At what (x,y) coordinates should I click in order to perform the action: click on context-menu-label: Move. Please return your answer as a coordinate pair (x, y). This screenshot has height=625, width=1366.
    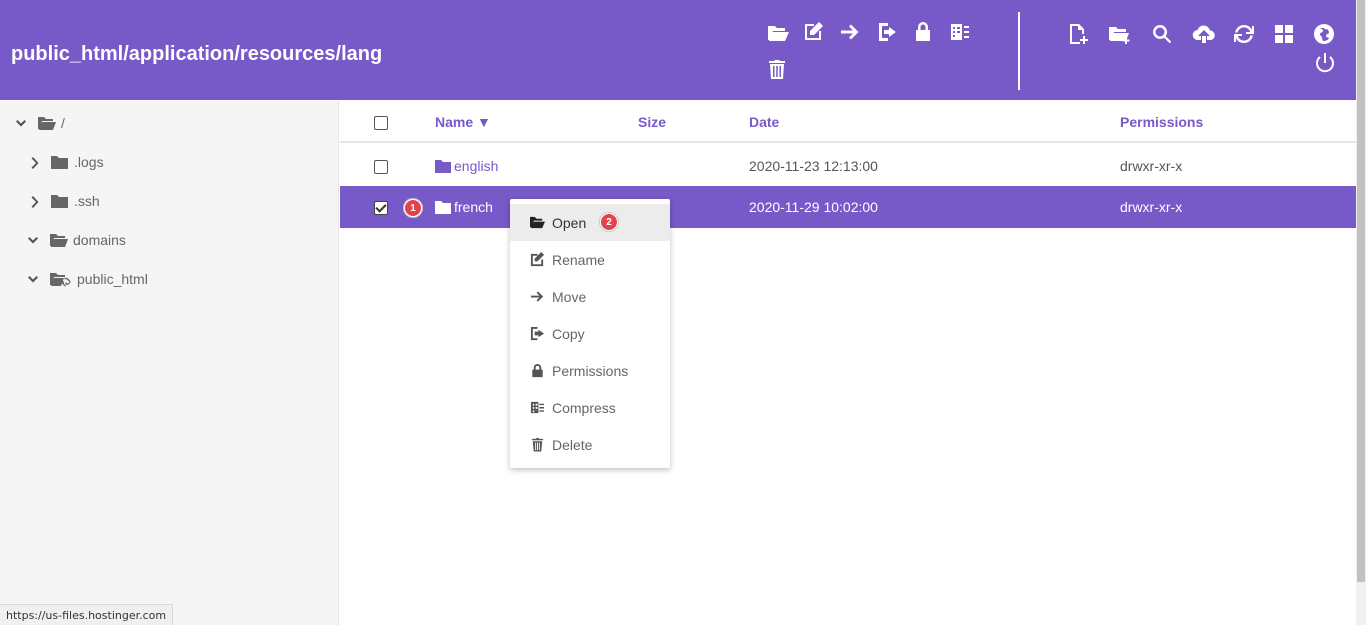
    Looking at the image, I should click on (569, 296).